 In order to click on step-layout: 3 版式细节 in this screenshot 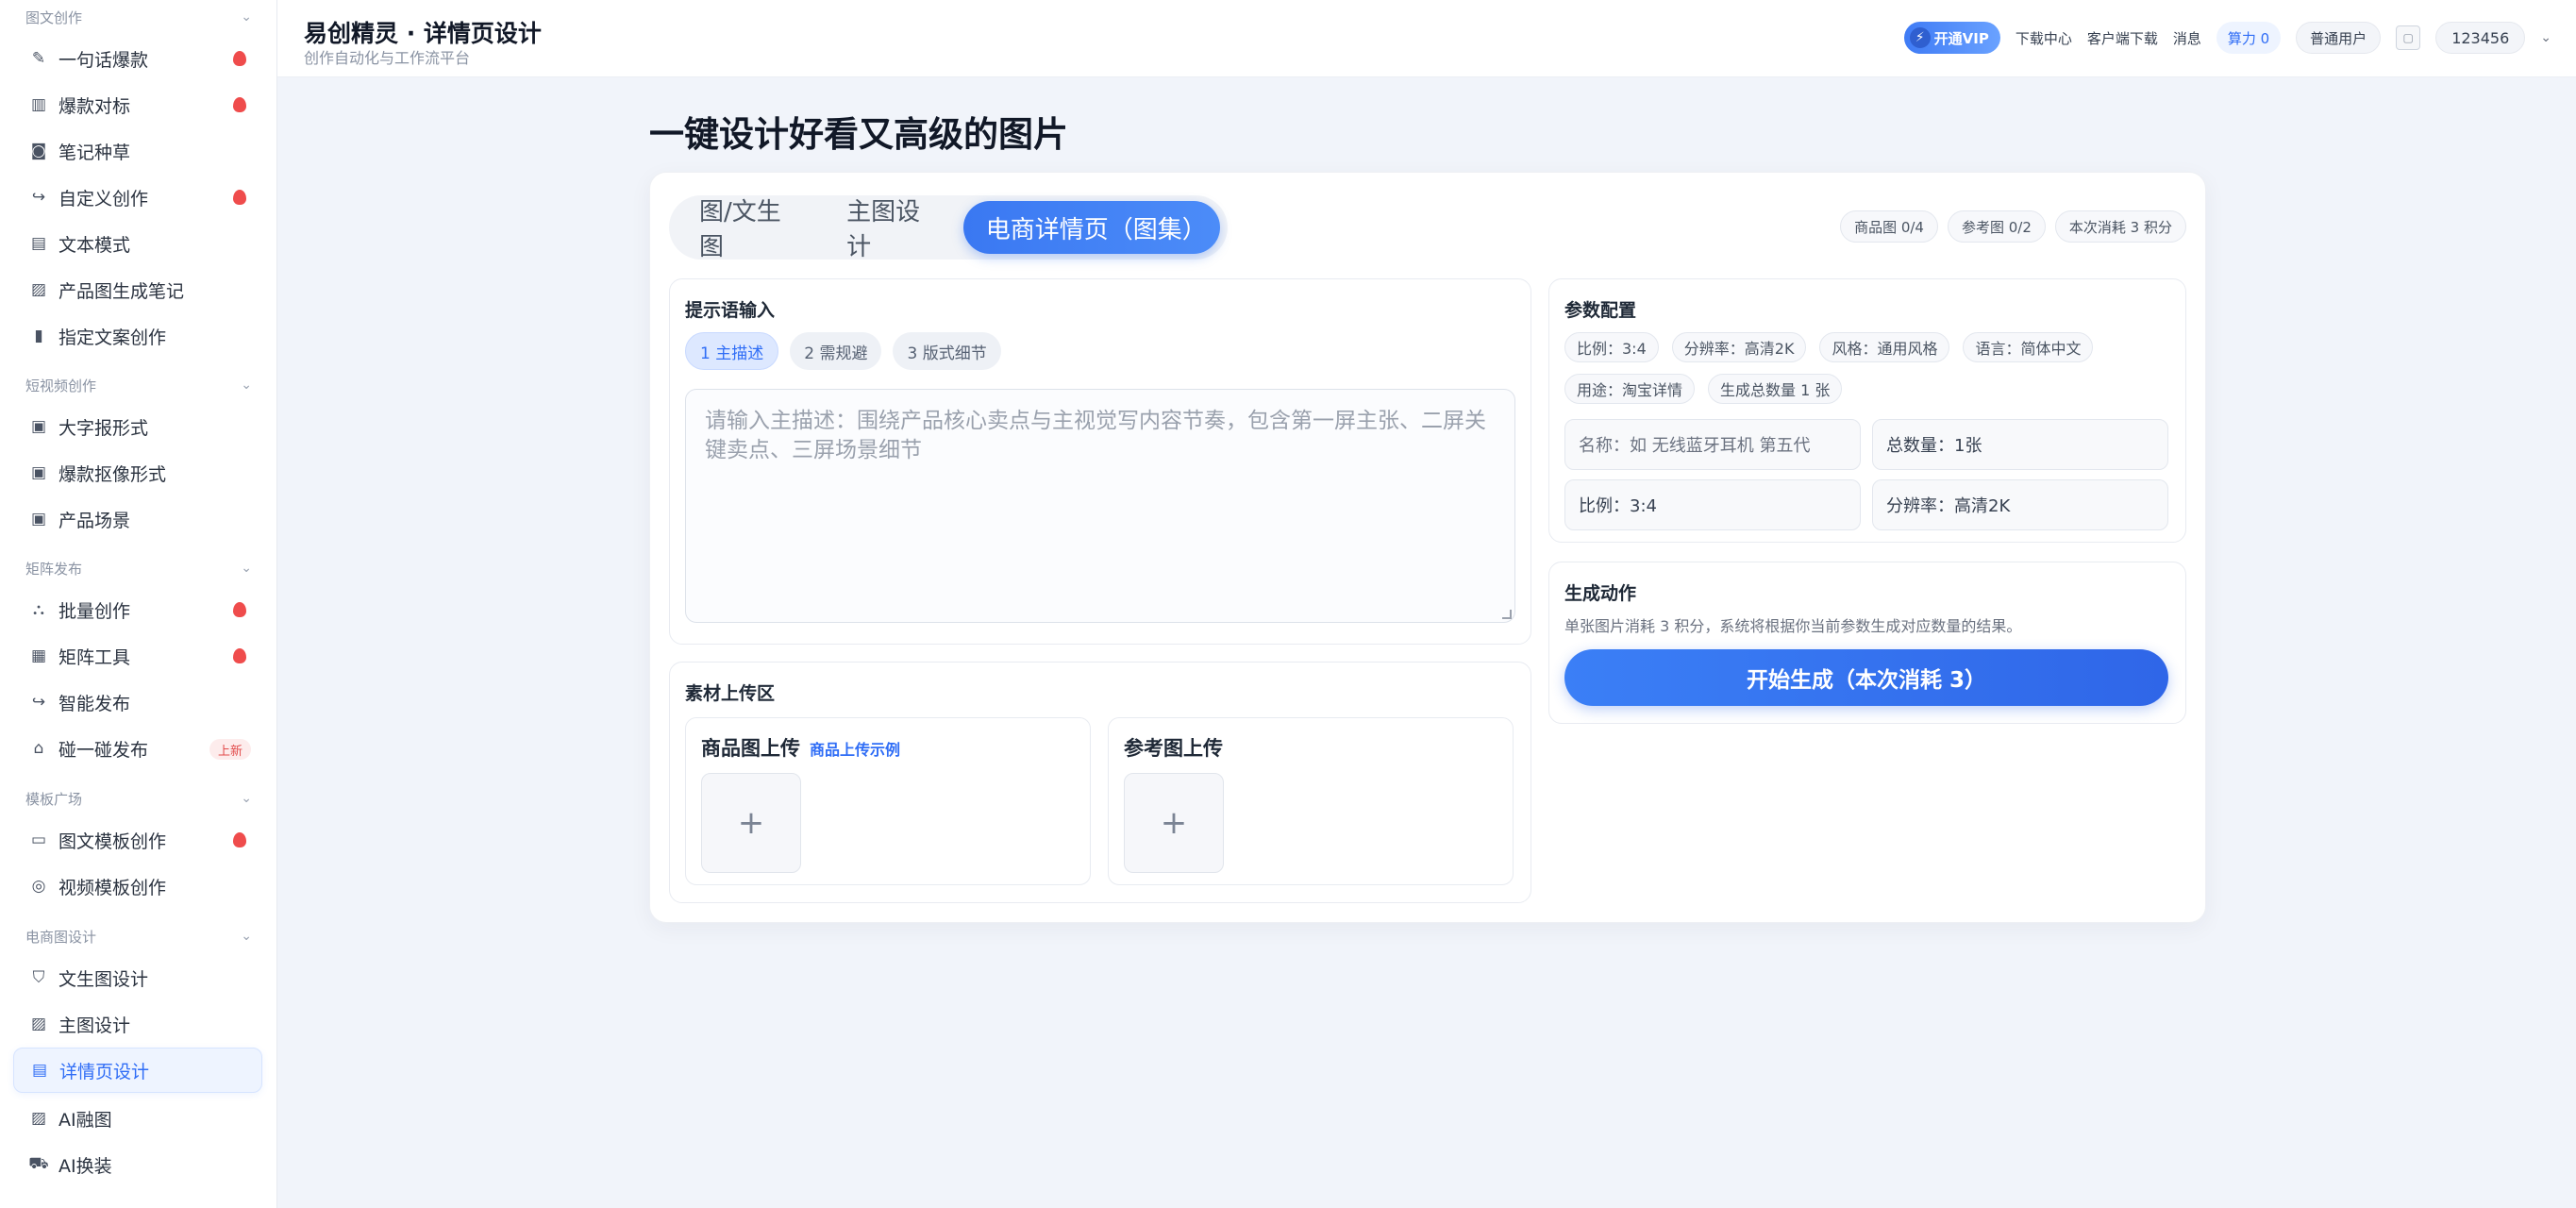, I will do `click(947, 351)`.